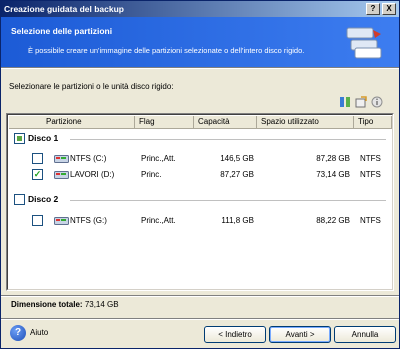  Describe the element at coordinates (88, 158) in the screenshot. I see `partition-name: NTFS (C:)` at that location.